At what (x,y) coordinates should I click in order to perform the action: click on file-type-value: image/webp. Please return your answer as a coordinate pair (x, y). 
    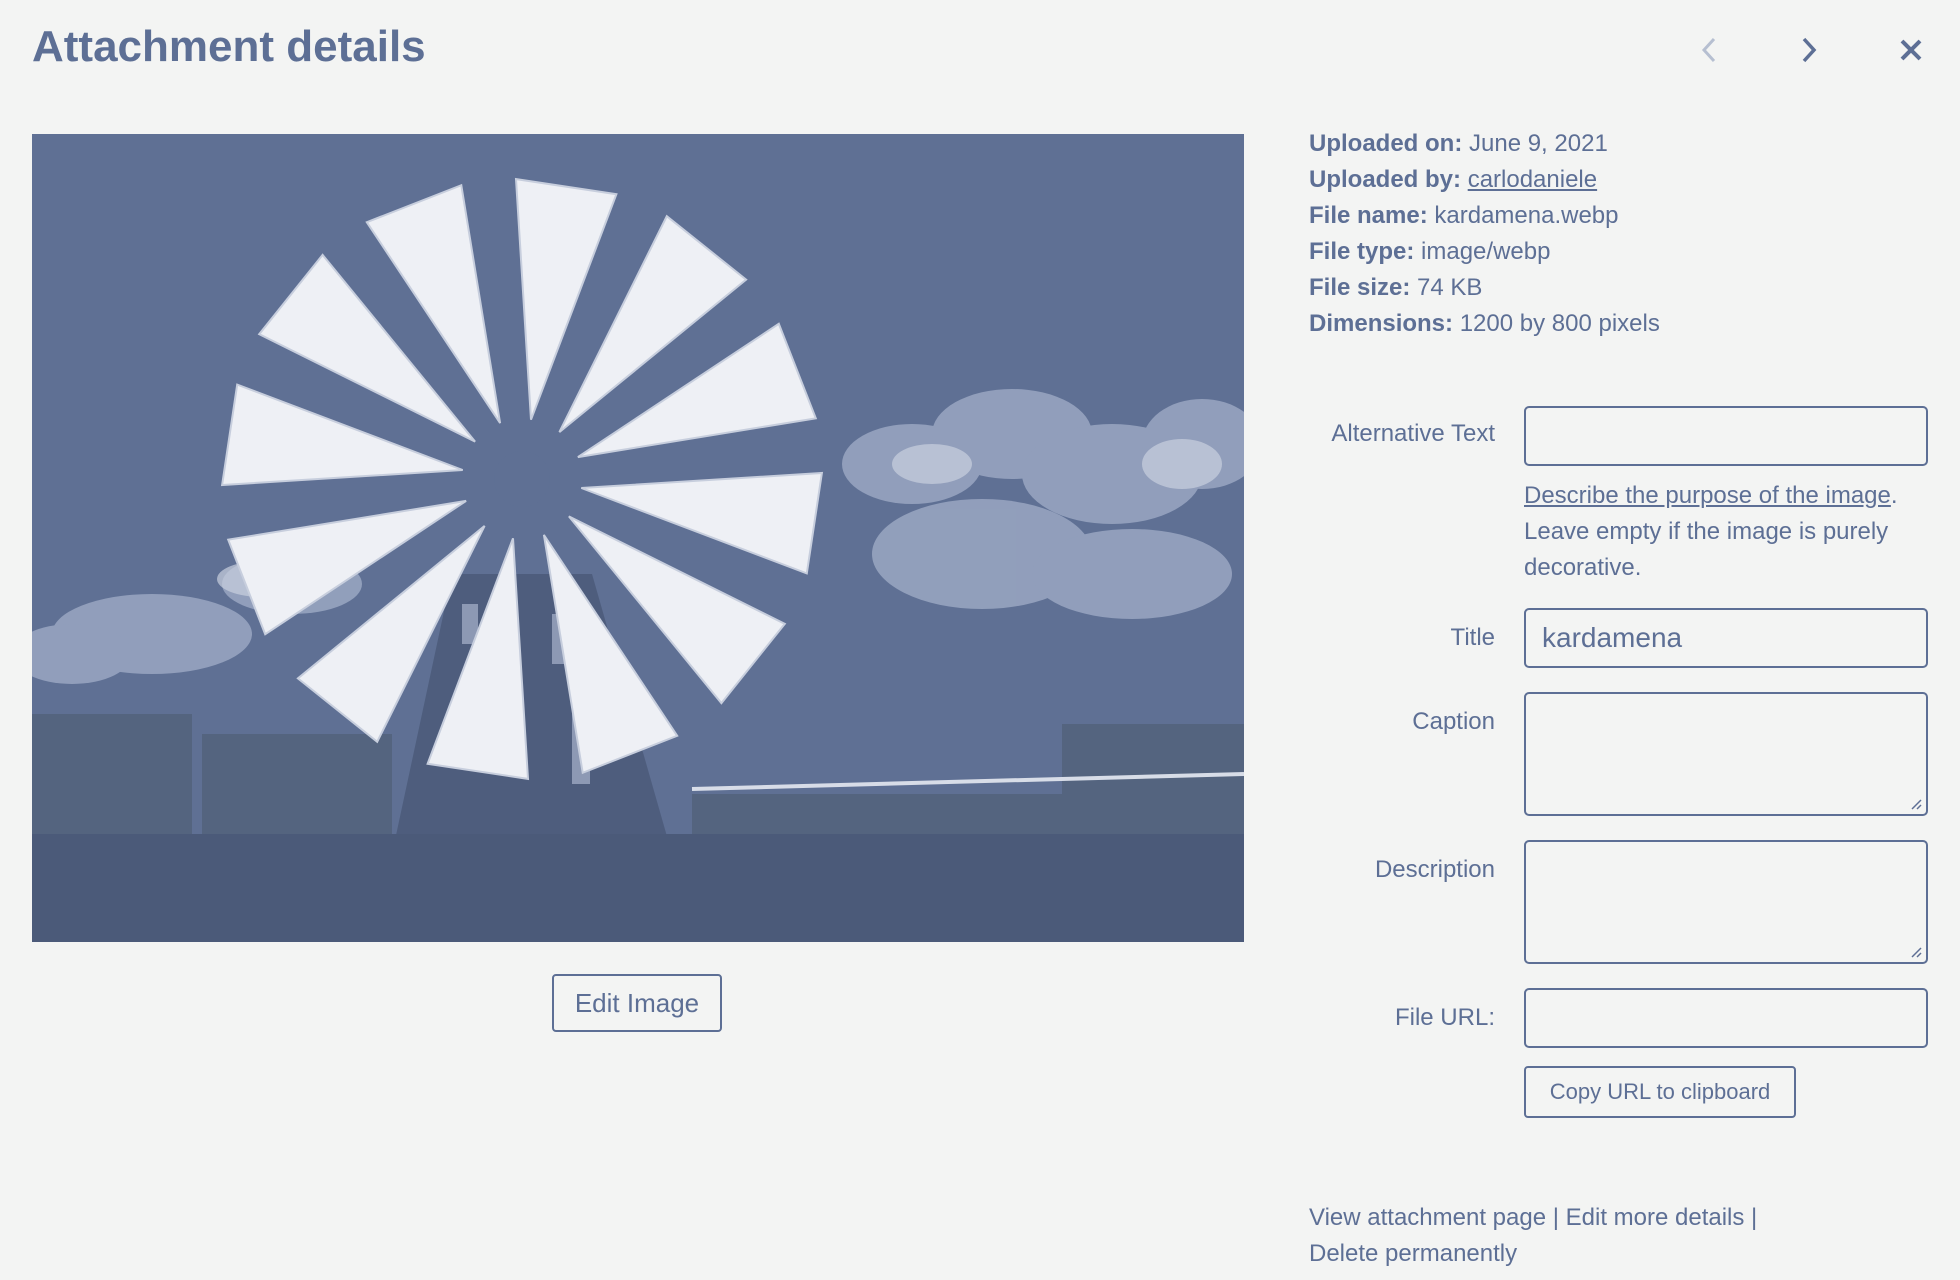
    Looking at the image, I should click on (1486, 251).